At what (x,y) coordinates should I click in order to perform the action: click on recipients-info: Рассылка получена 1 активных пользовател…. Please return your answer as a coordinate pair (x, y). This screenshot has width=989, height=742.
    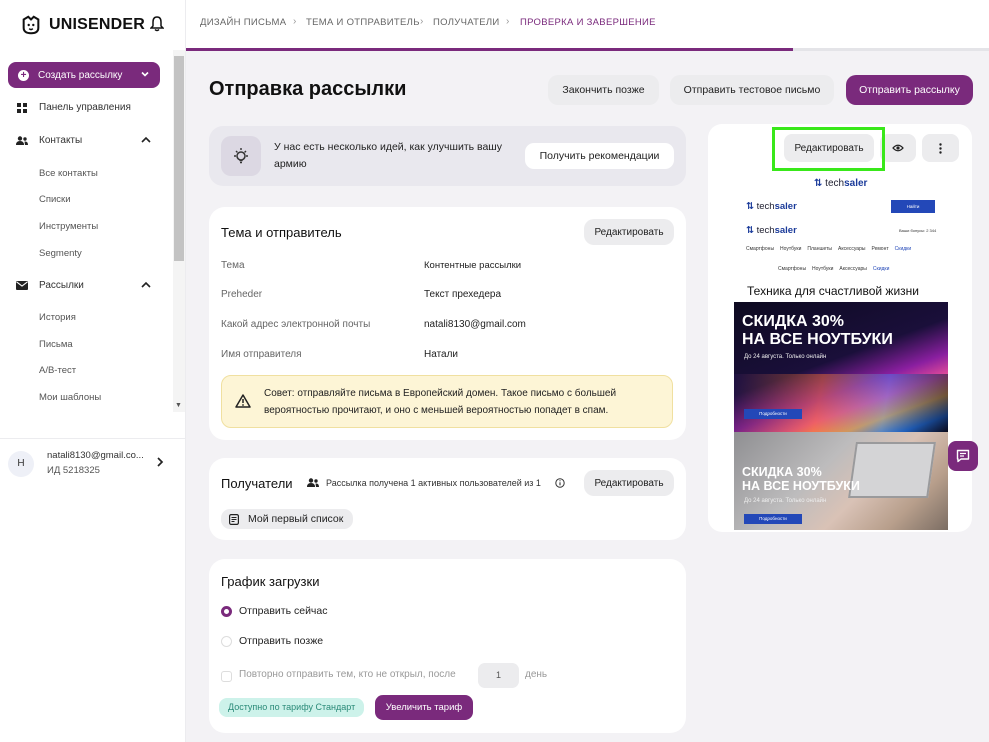
    Looking at the image, I should click on (433, 483).